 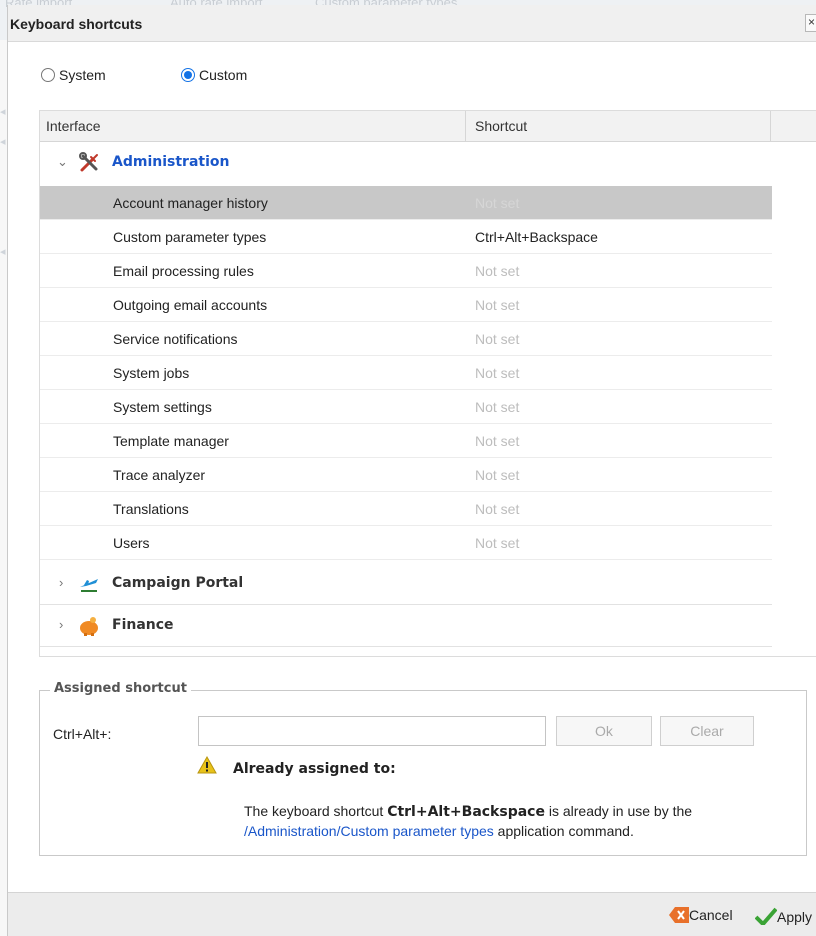 I want to click on plane-icon, so click(x=89, y=585).